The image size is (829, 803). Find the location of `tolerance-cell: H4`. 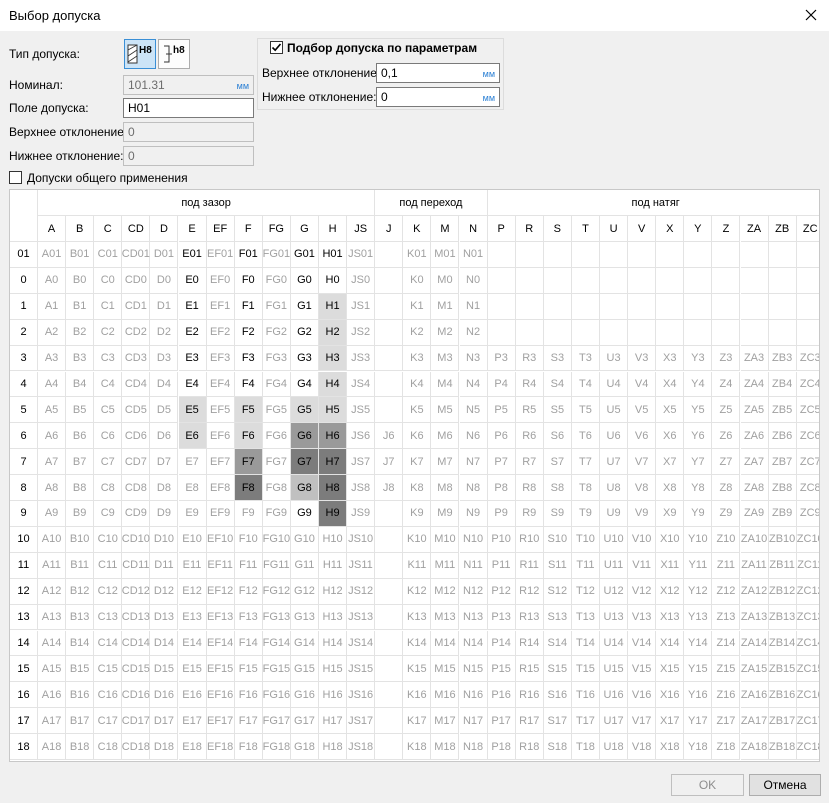

tolerance-cell: H4 is located at coordinates (333, 384).